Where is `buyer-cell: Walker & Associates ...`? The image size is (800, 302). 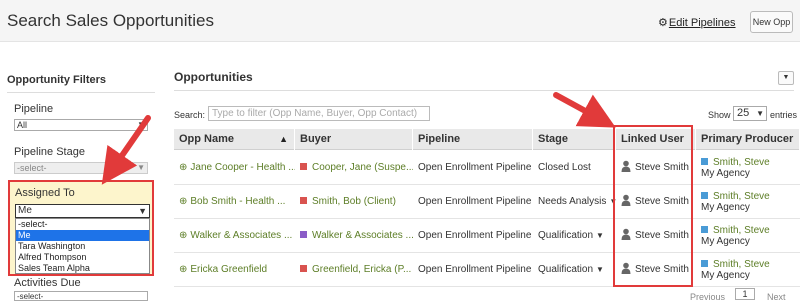
buyer-cell: Walker & Associates ... is located at coordinates (354, 236).